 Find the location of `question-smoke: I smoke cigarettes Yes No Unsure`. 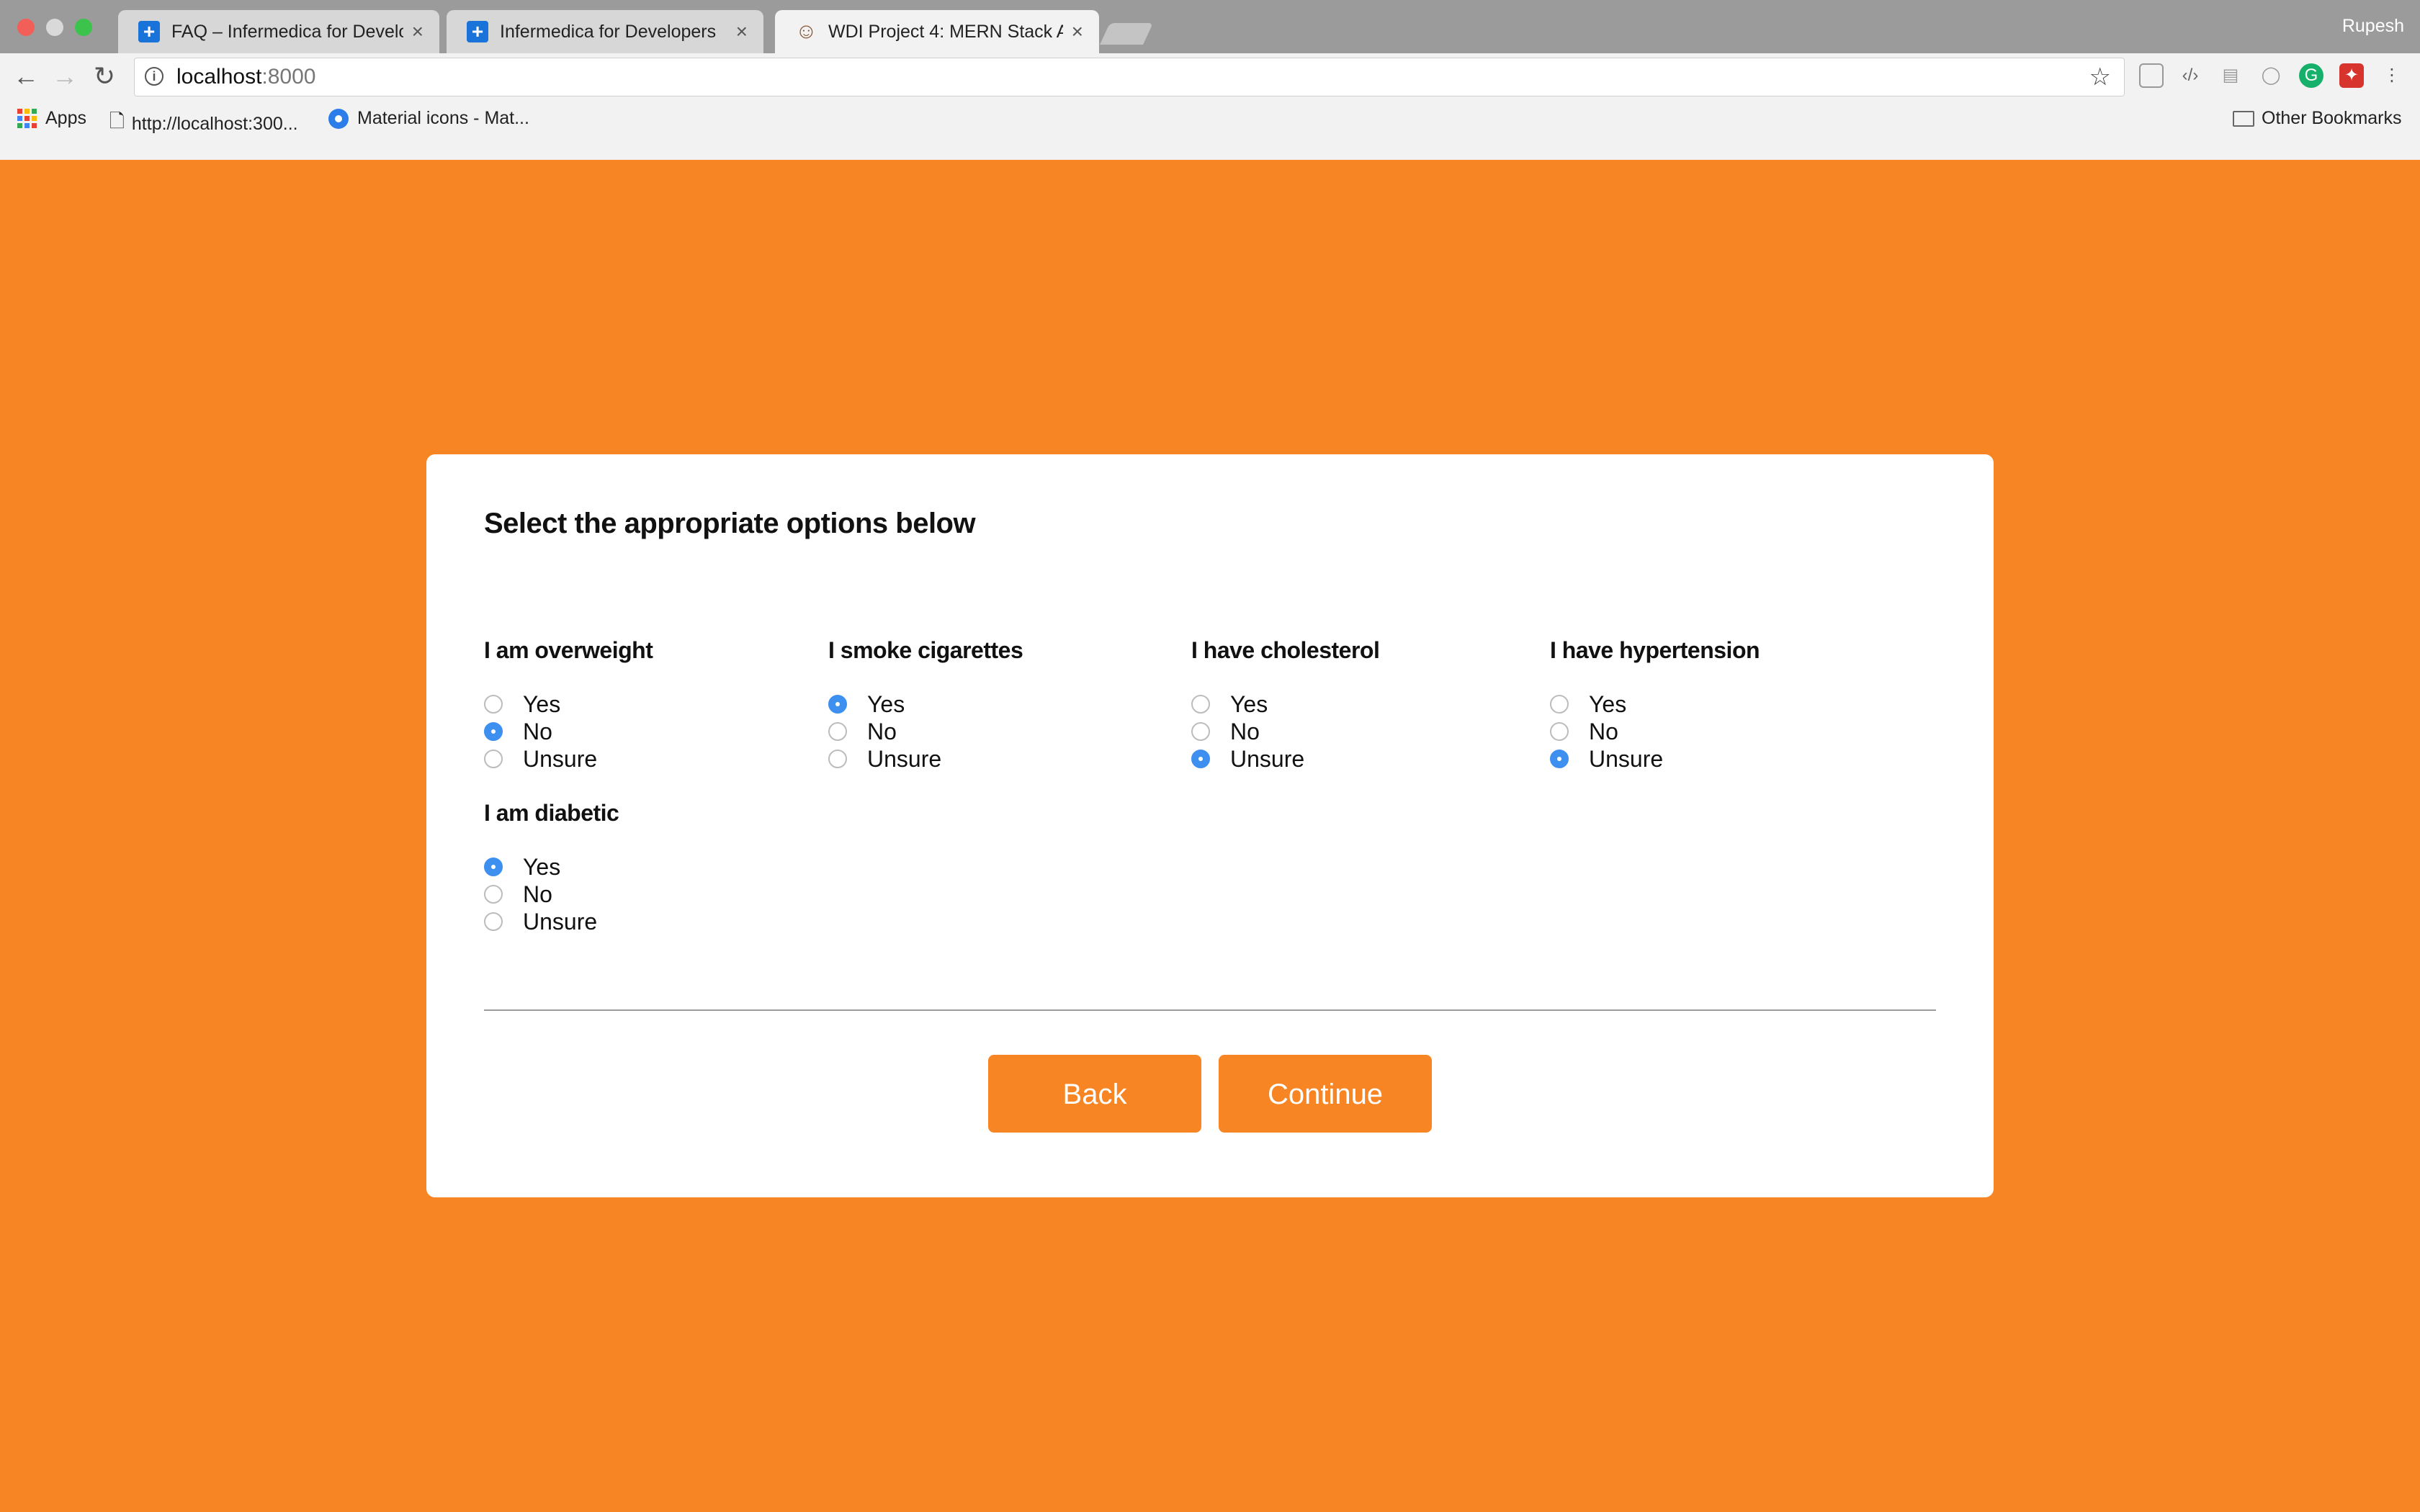

question-smoke: I smoke cigarettes Yes No Unsure is located at coordinates (925, 705).